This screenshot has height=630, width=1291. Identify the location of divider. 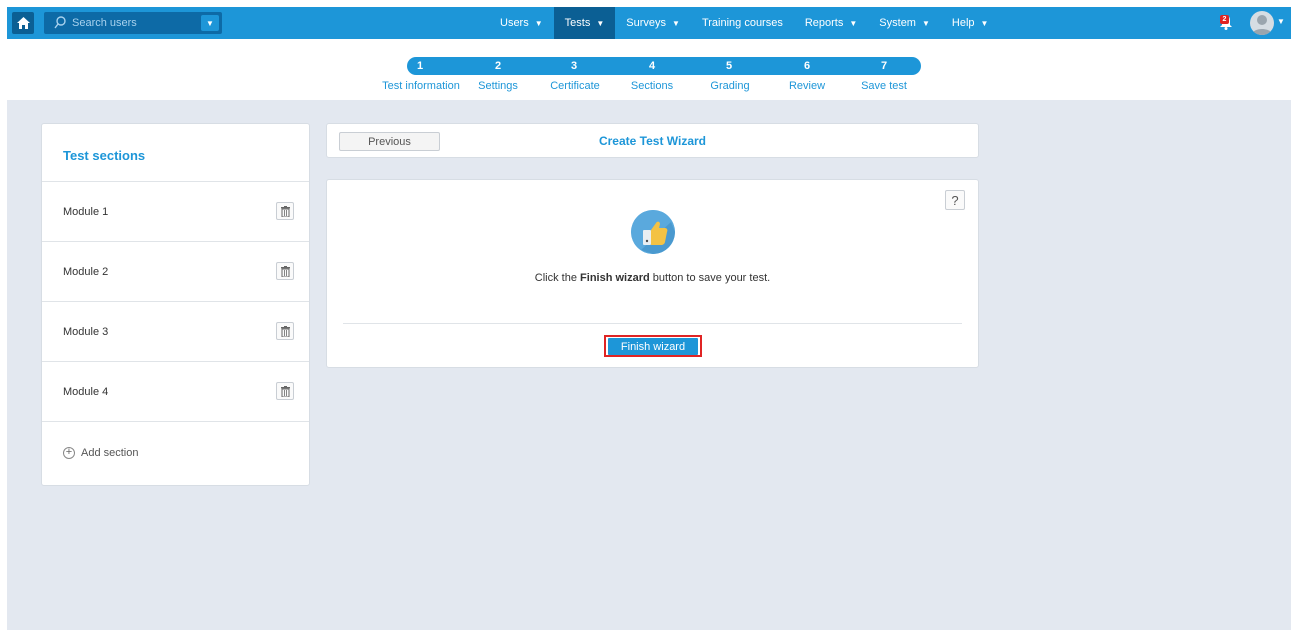
(652, 323).